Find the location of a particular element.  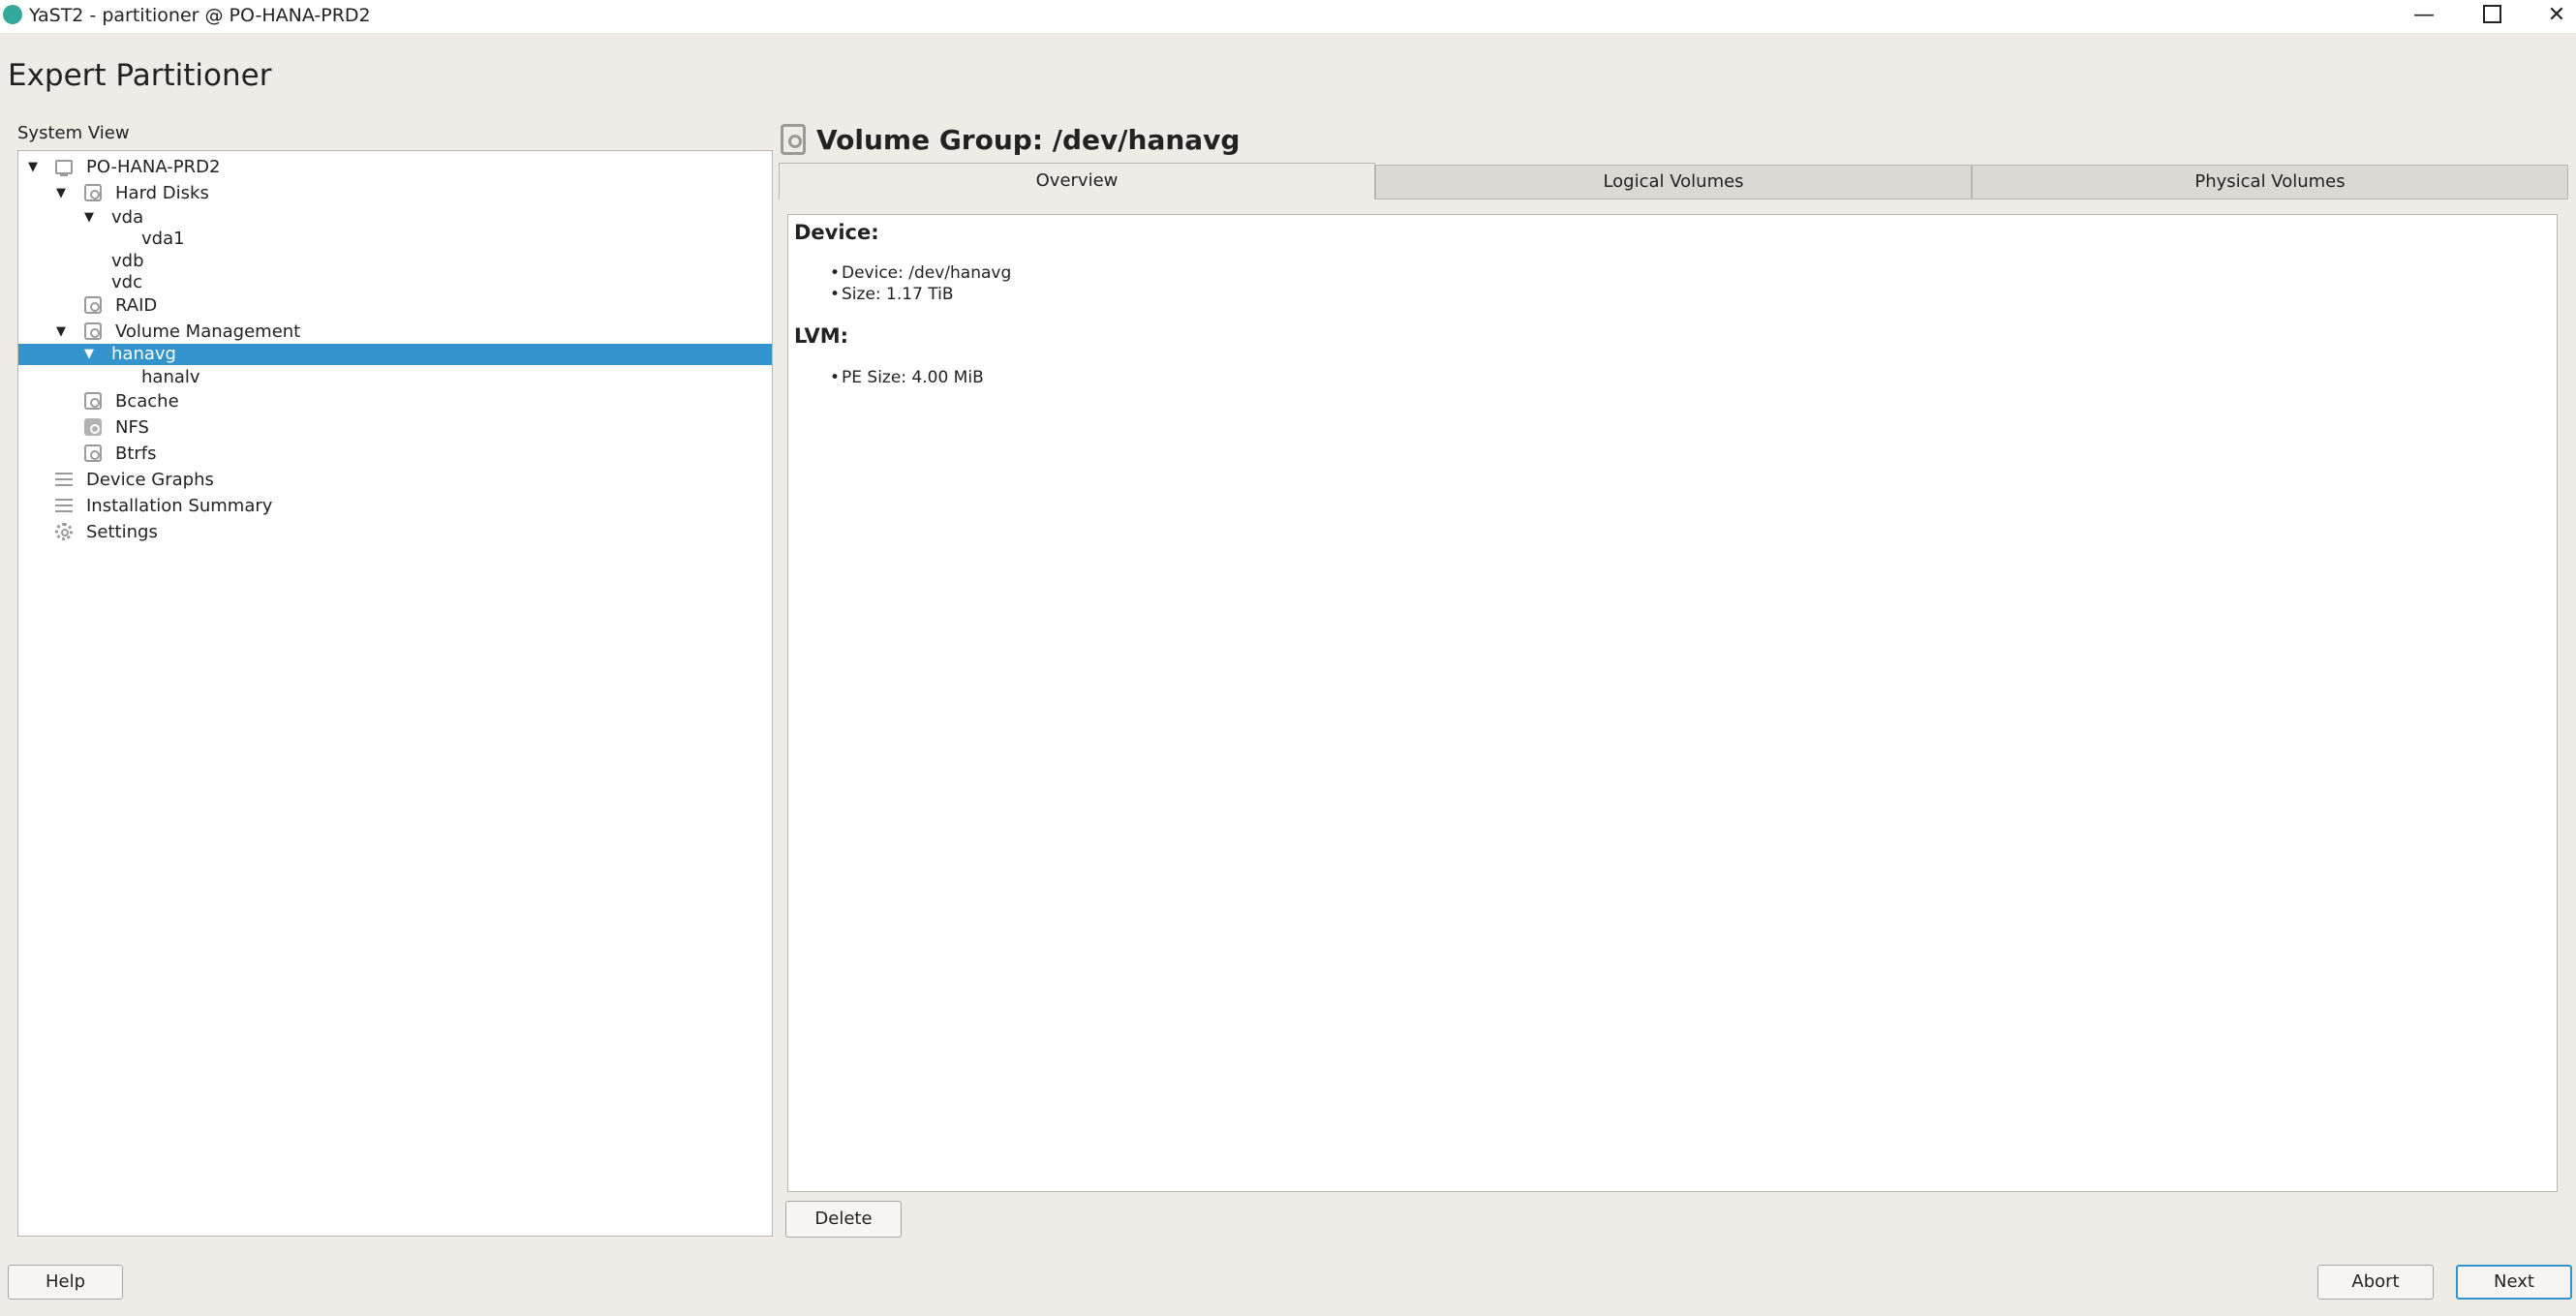

tree-item-vda: ▼ vda is located at coordinates (395, 218).